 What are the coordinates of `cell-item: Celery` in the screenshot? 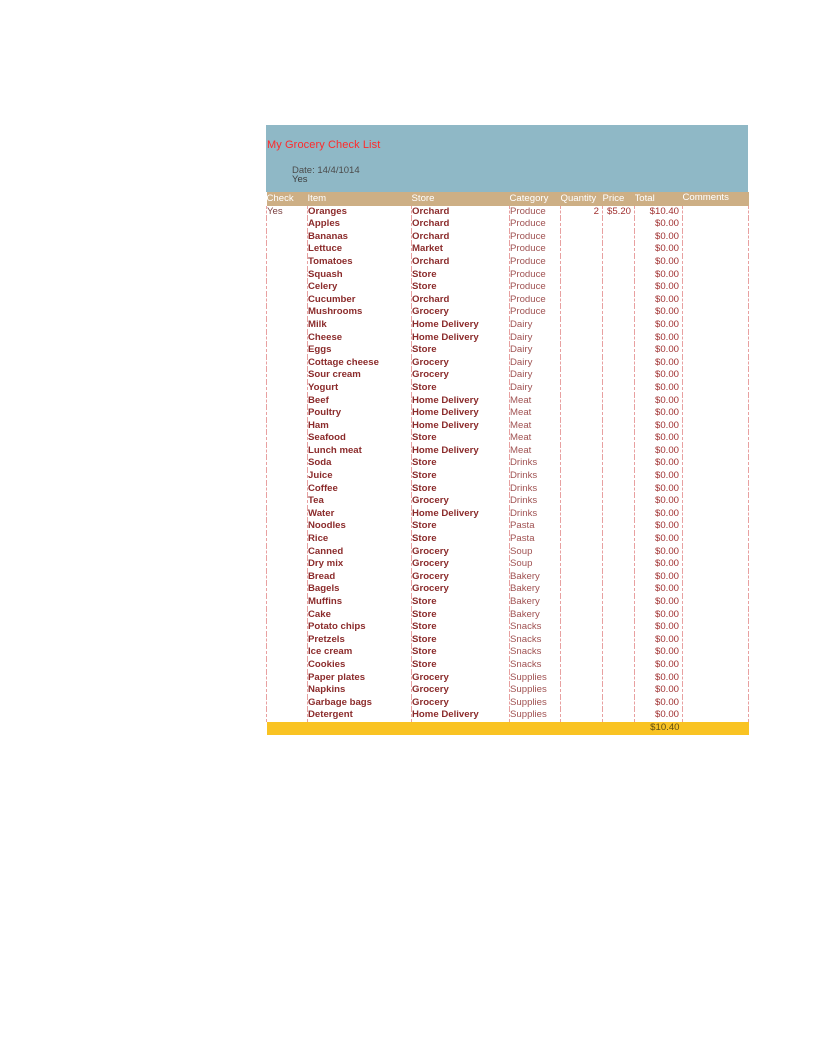 It's located at (359, 287).